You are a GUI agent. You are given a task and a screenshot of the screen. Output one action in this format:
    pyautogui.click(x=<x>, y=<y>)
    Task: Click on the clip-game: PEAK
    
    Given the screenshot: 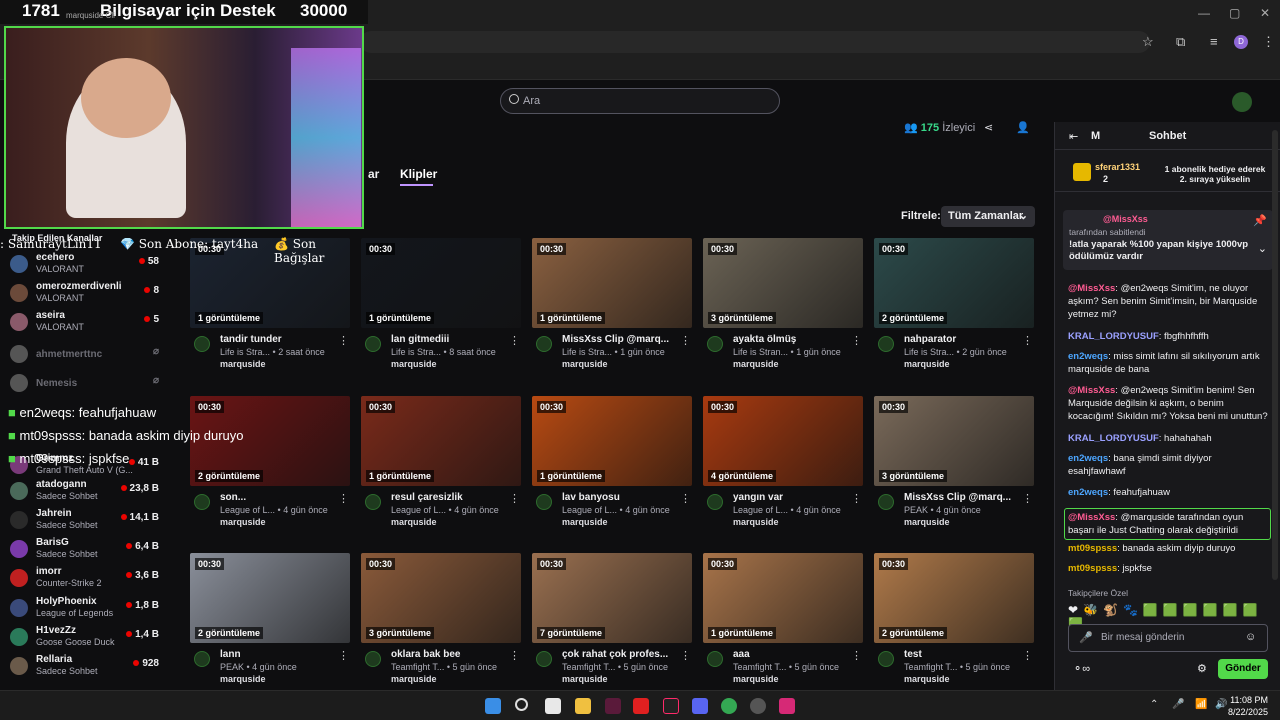 What is the action you would take?
    pyautogui.click(x=916, y=510)
    